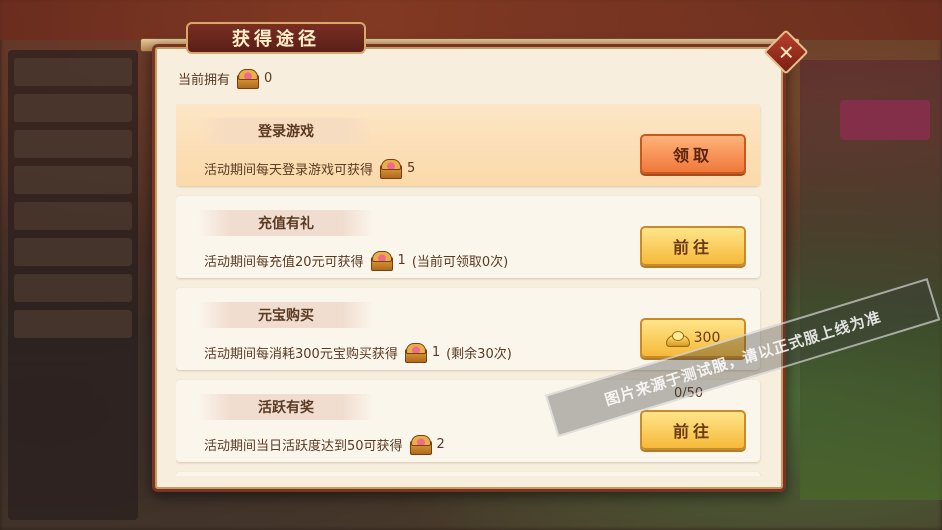 The height and width of the screenshot is (530, 942). What do you see at coordinates (286, 131) in the screenshot?
I see `task-title: 登录游戏` at bounding box center [286, 131].